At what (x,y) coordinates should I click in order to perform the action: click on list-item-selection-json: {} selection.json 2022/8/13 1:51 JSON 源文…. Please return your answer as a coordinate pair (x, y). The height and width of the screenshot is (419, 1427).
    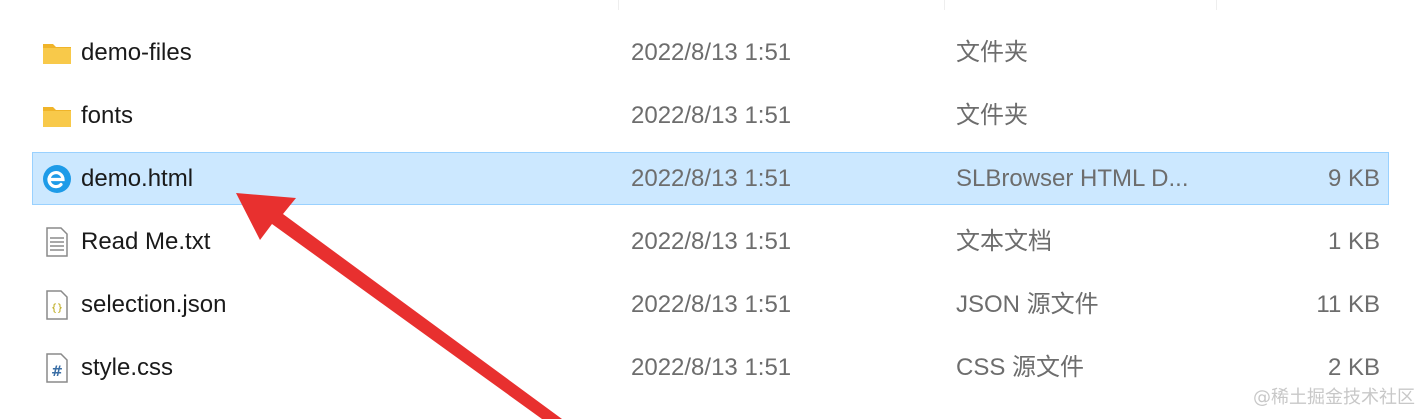
    Looking at the image, I should click on (710, 304).